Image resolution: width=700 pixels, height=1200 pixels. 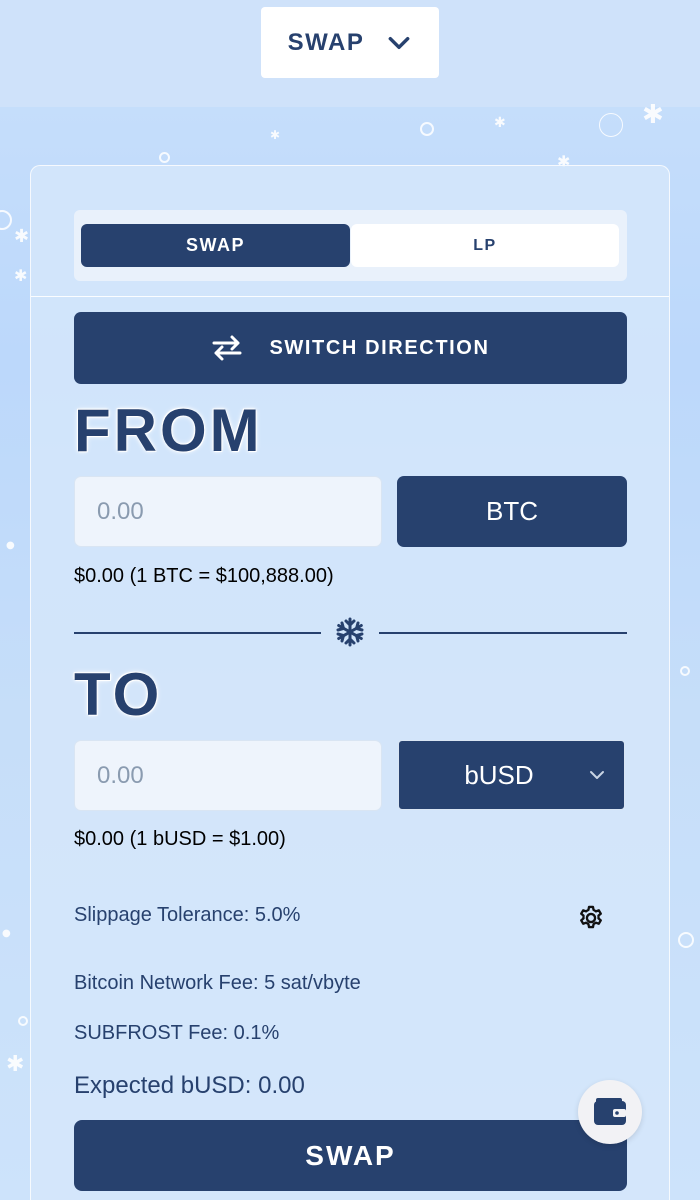 I want to click on network-fee-text: Bitcoin Network Fee: 5 sat/vbyte, so click(x=217, y=983).